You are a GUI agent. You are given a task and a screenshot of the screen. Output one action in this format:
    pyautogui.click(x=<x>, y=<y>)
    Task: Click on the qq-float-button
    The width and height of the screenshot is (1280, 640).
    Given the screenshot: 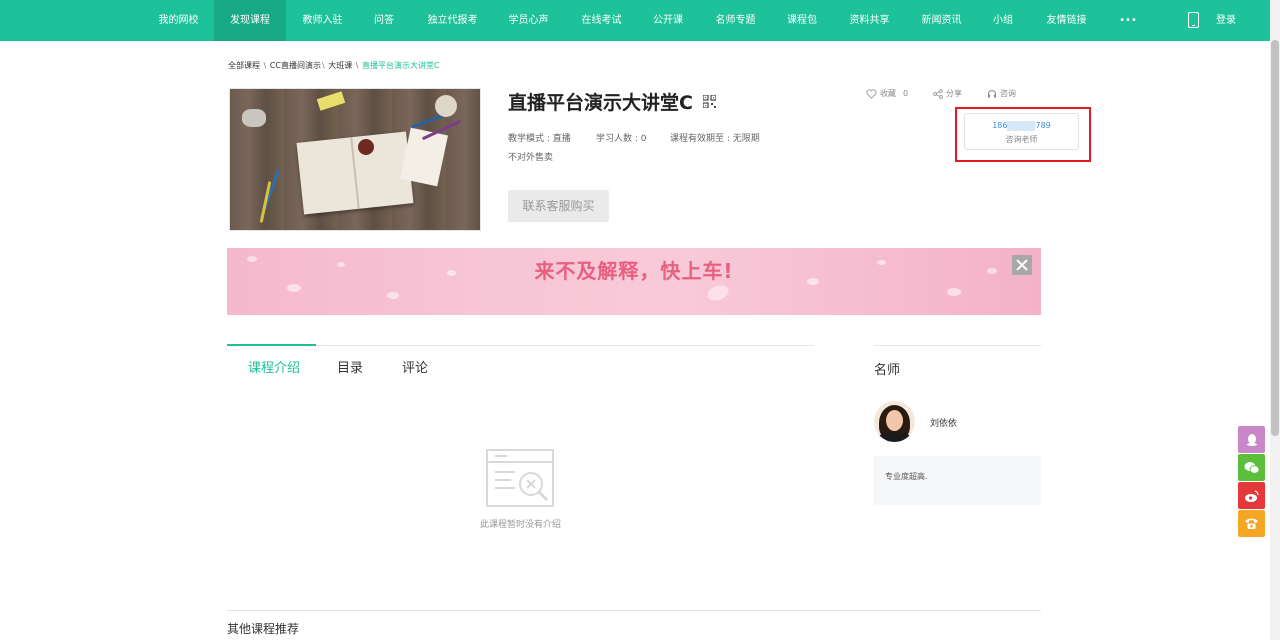 What is the action you would take?
    pyautogui.click(x=1251, y=439)
    